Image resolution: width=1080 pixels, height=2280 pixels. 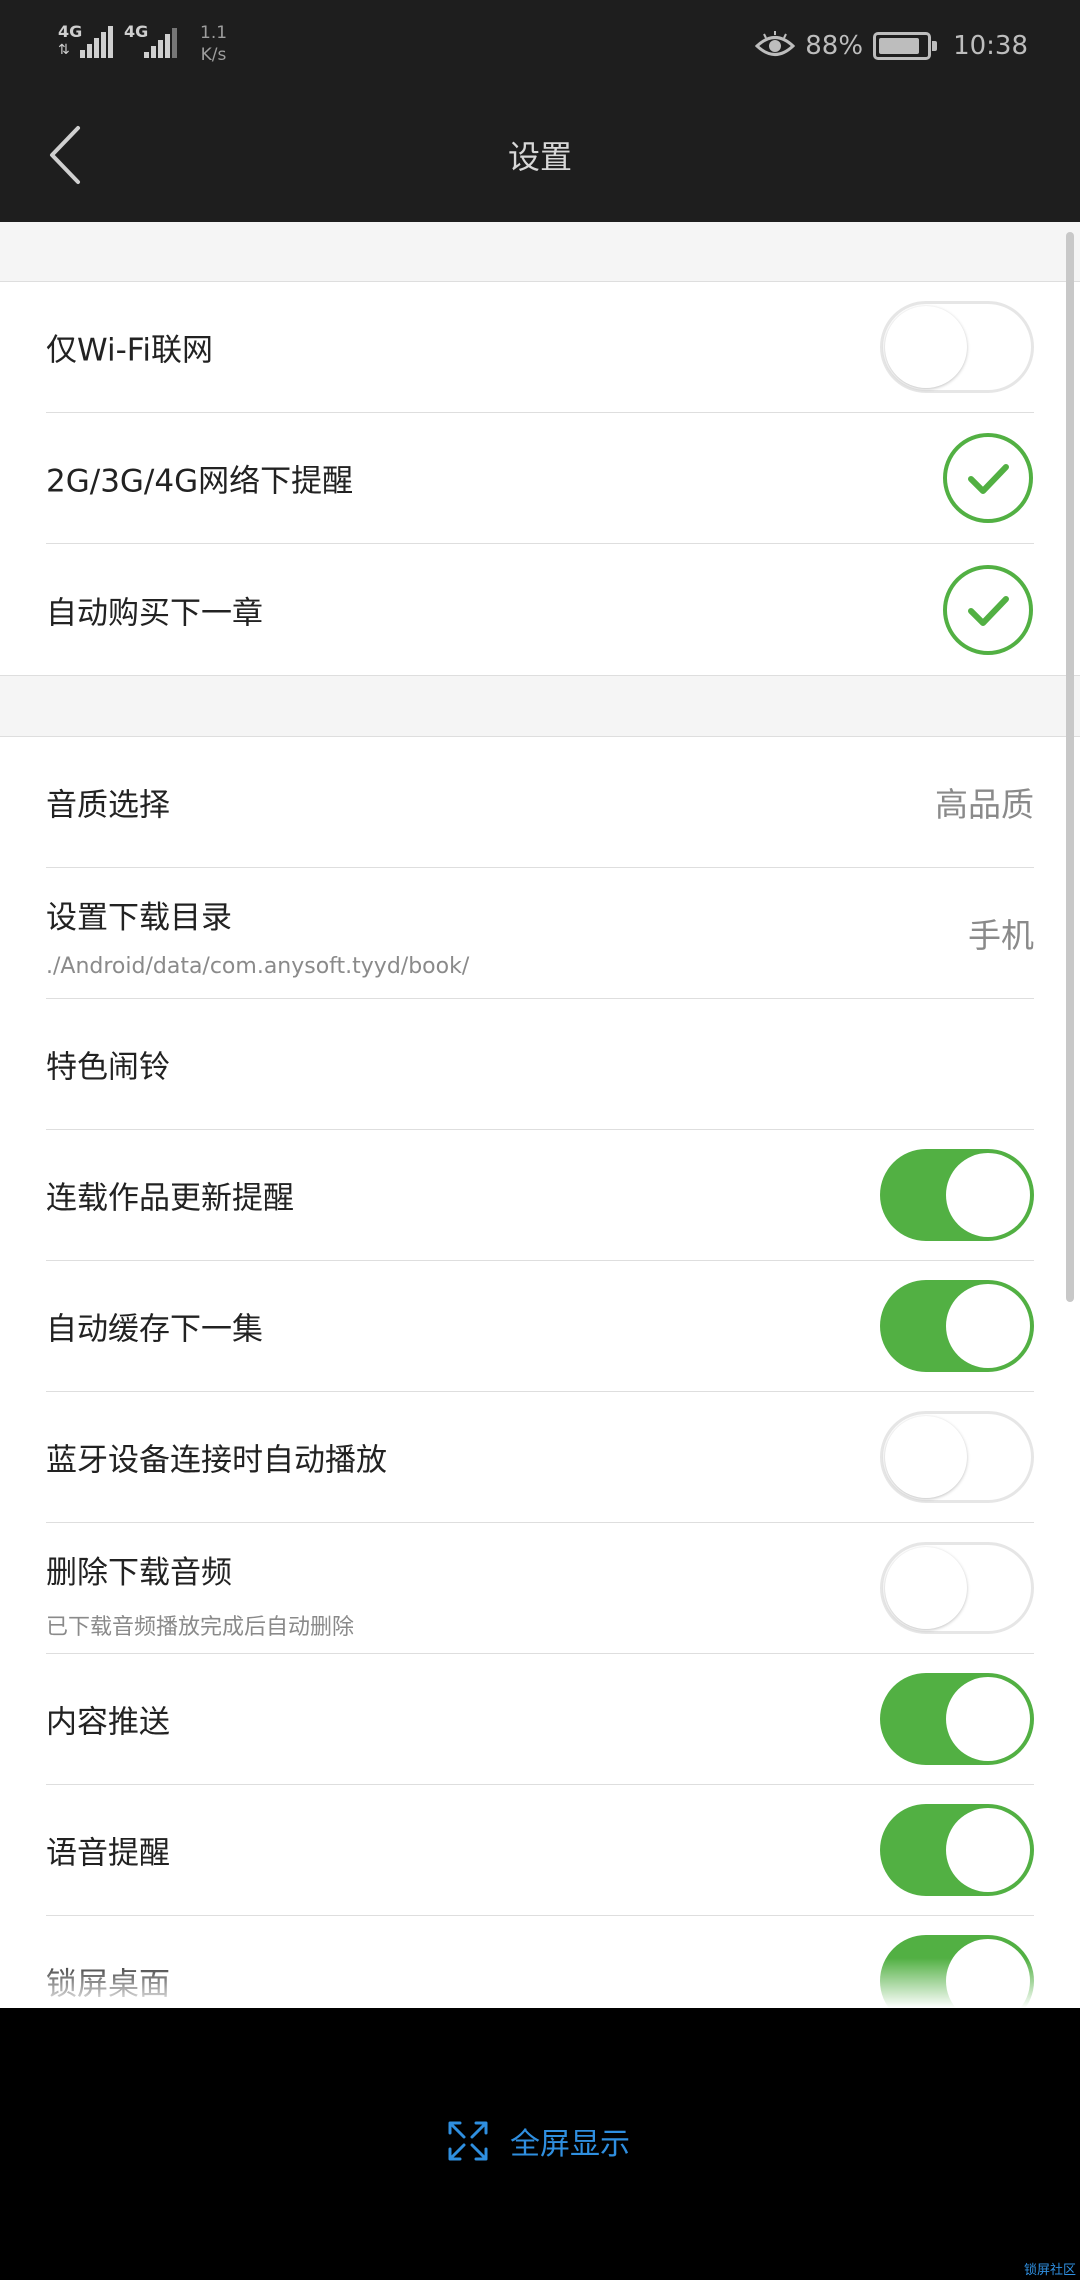 What do you see at coordinates (540, 802) in the screenshot?
I see `setting-audio-quality: 音质选择 高品质` at bounding box center [540, 802].